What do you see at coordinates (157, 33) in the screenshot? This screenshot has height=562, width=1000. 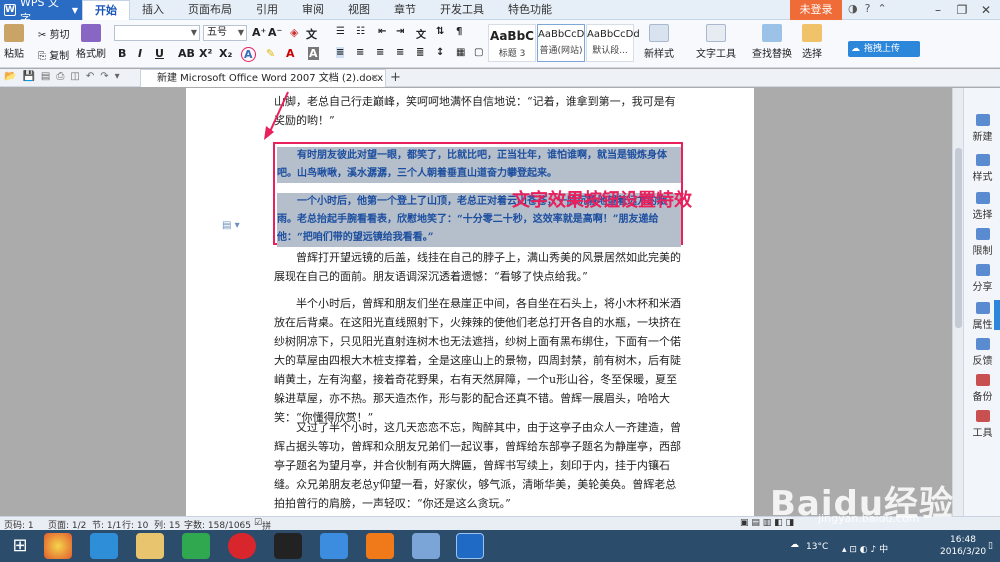 I see `font-name-select: ▼` at bounding box center [157, 33].